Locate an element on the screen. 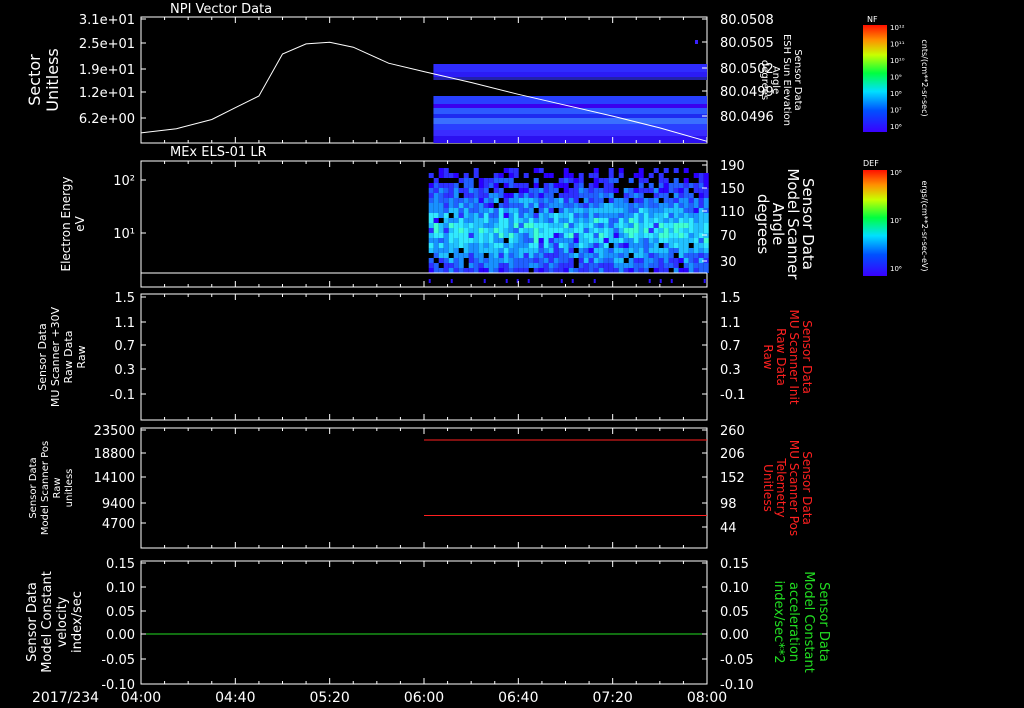 This screenshot has width=1024, height=708. panel-1-ytick-label: 6.2e+00 is located at coordinates (107, 119).